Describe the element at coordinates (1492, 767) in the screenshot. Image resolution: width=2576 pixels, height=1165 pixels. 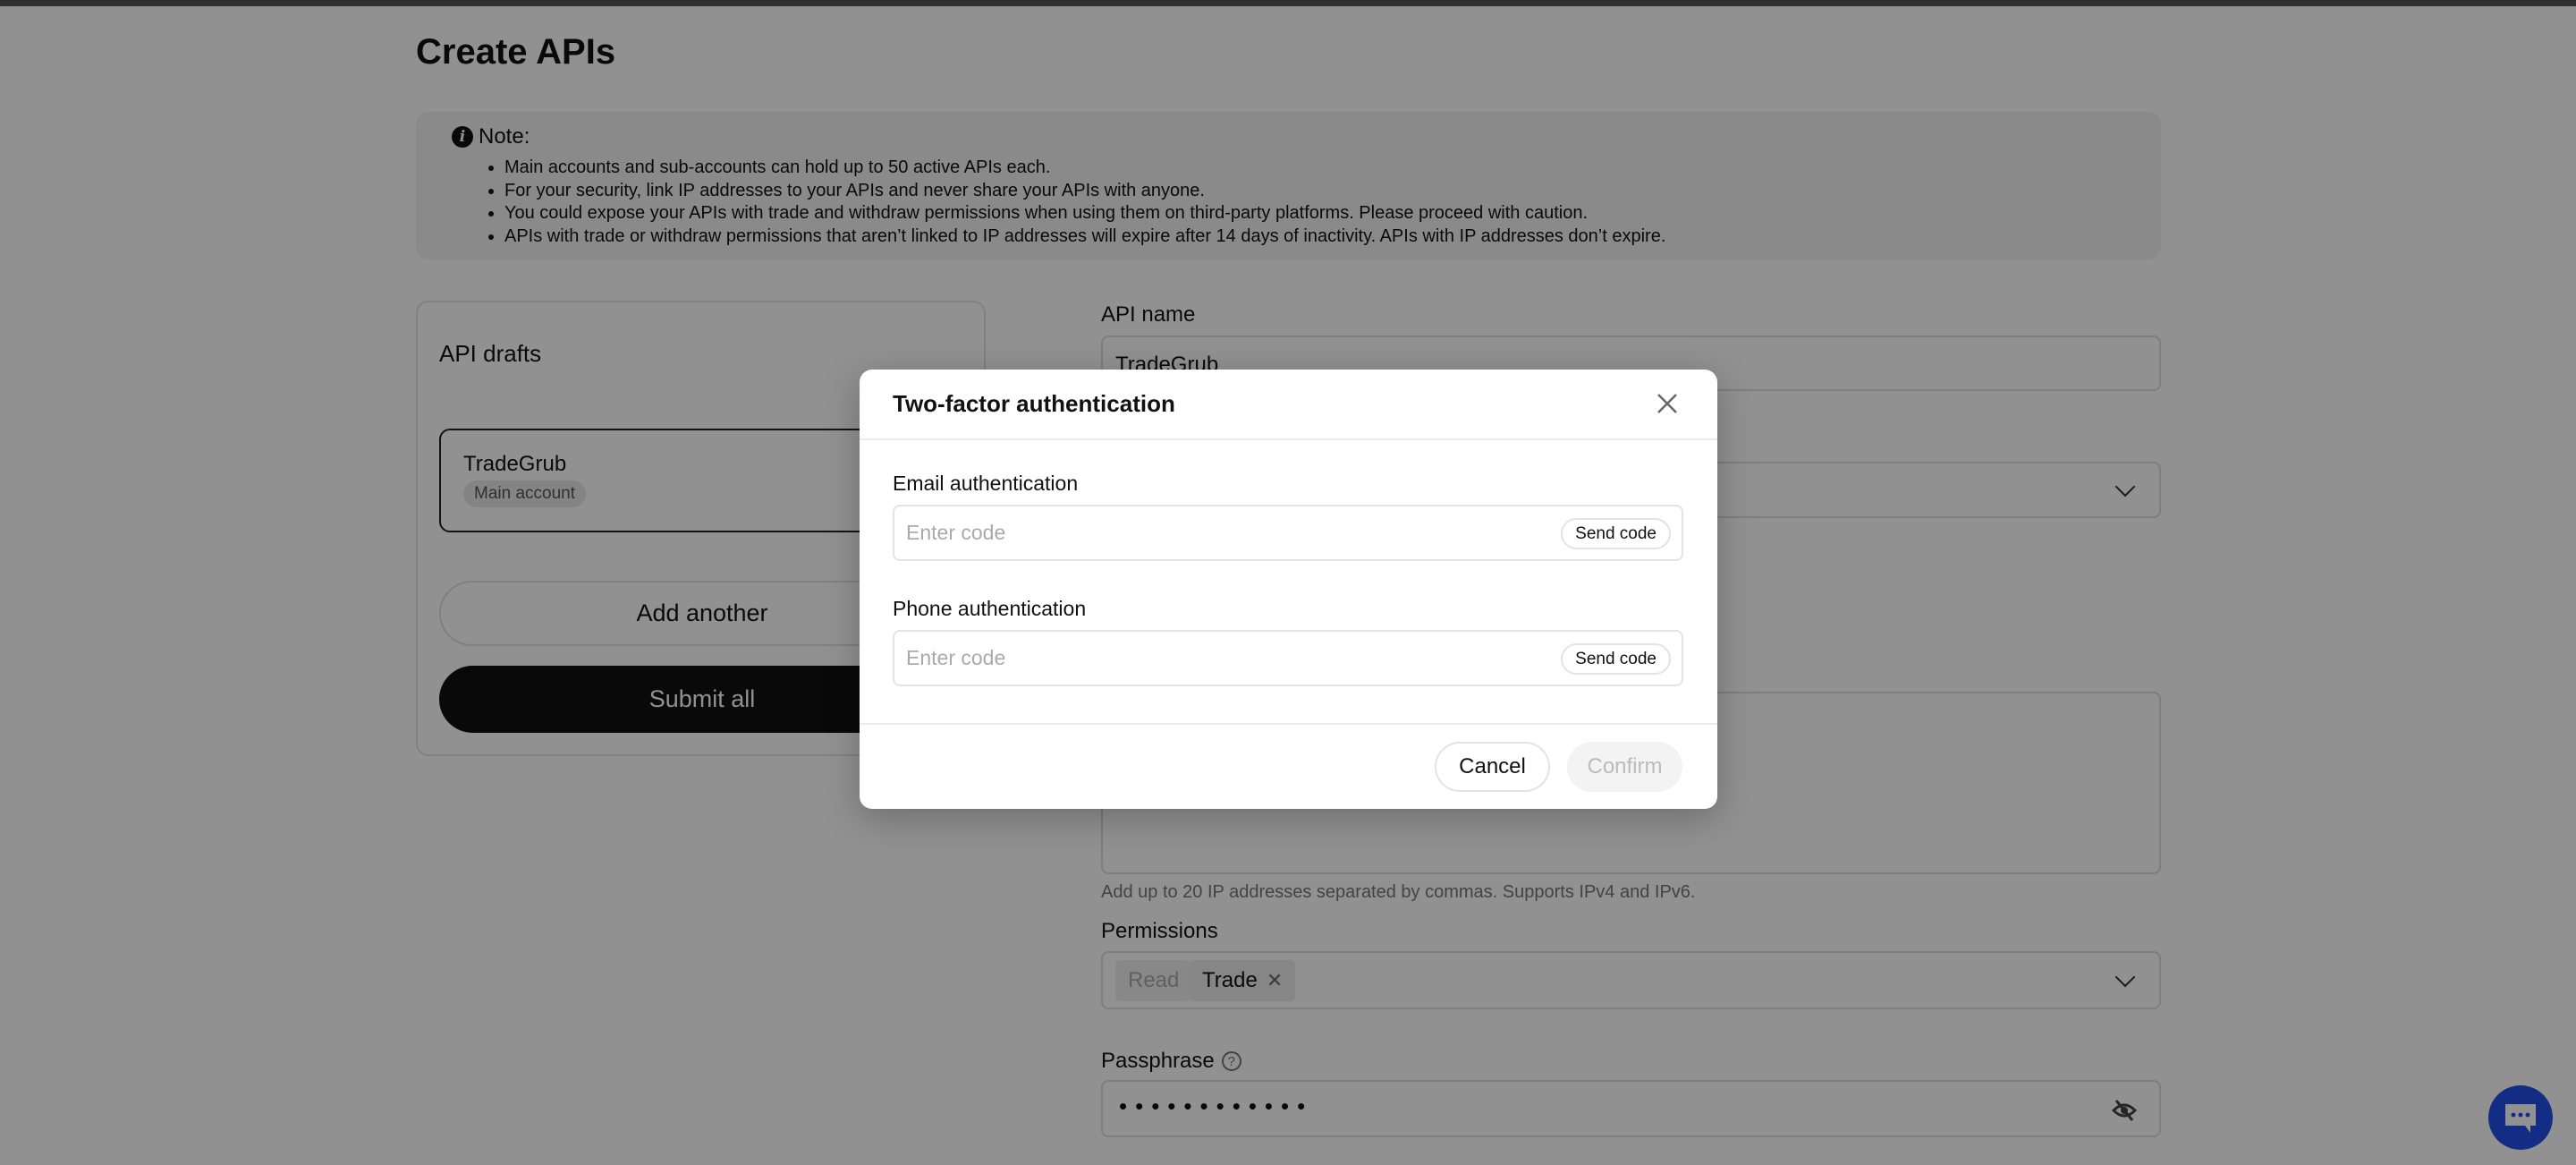
I see `cancel-button: Cancel` at that location.